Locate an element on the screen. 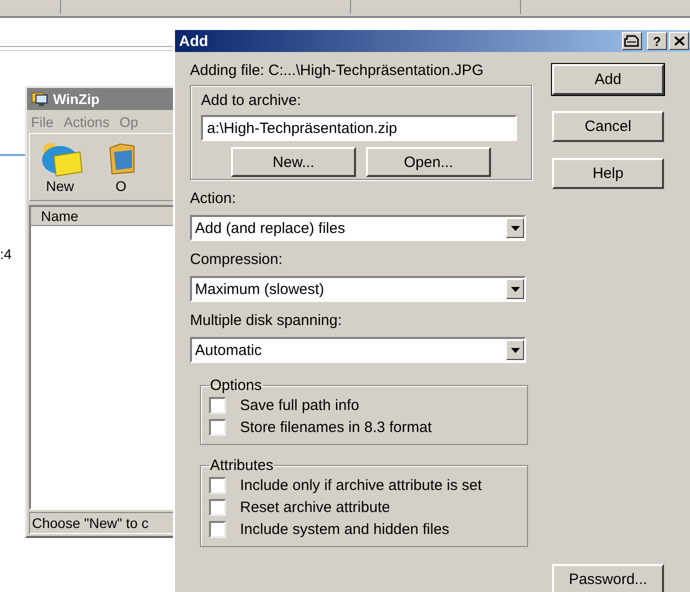  toolbar-button: O is located at coordinates (121, 166).